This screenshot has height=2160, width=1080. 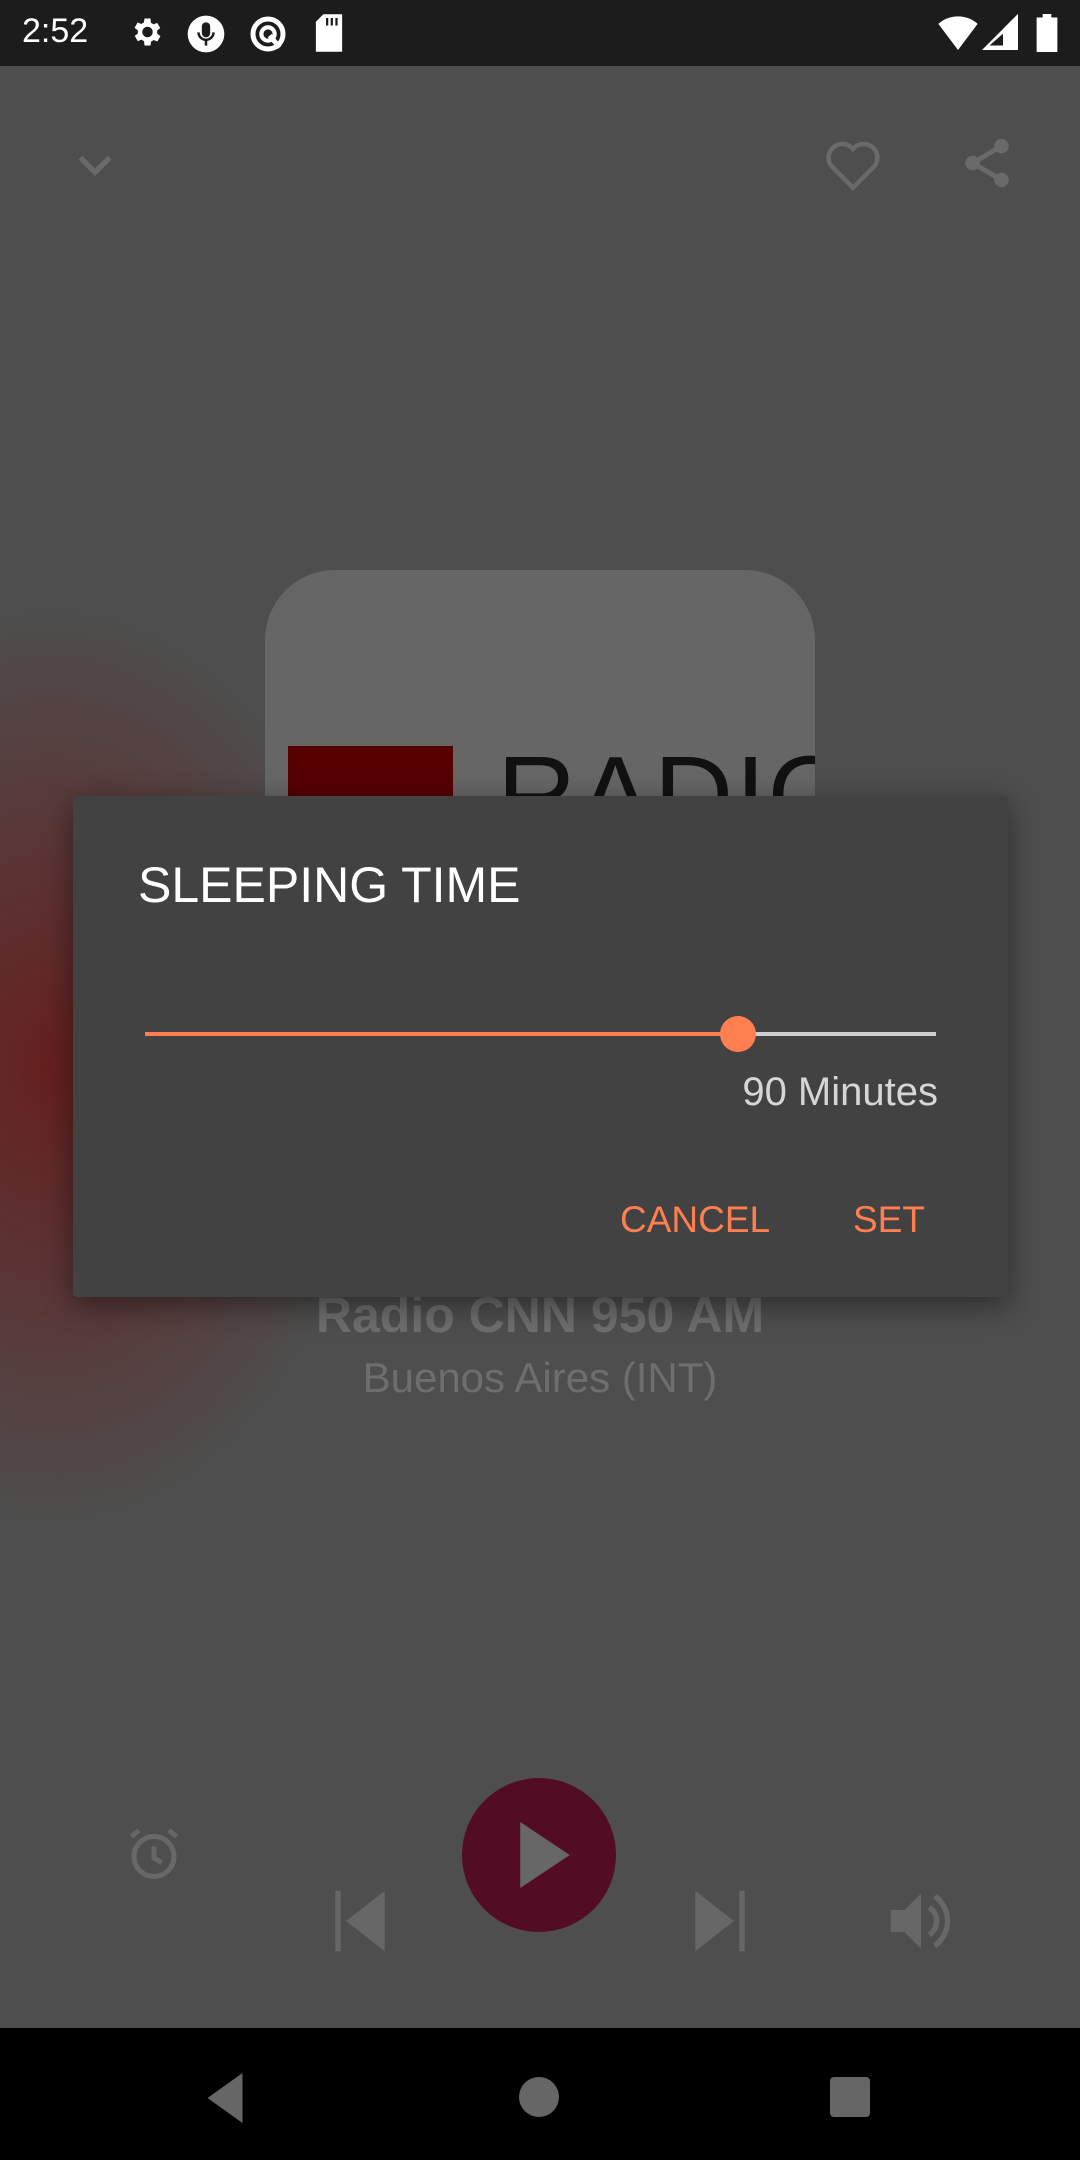 I want to click on battery-icon, so click(x=1047, y=33).